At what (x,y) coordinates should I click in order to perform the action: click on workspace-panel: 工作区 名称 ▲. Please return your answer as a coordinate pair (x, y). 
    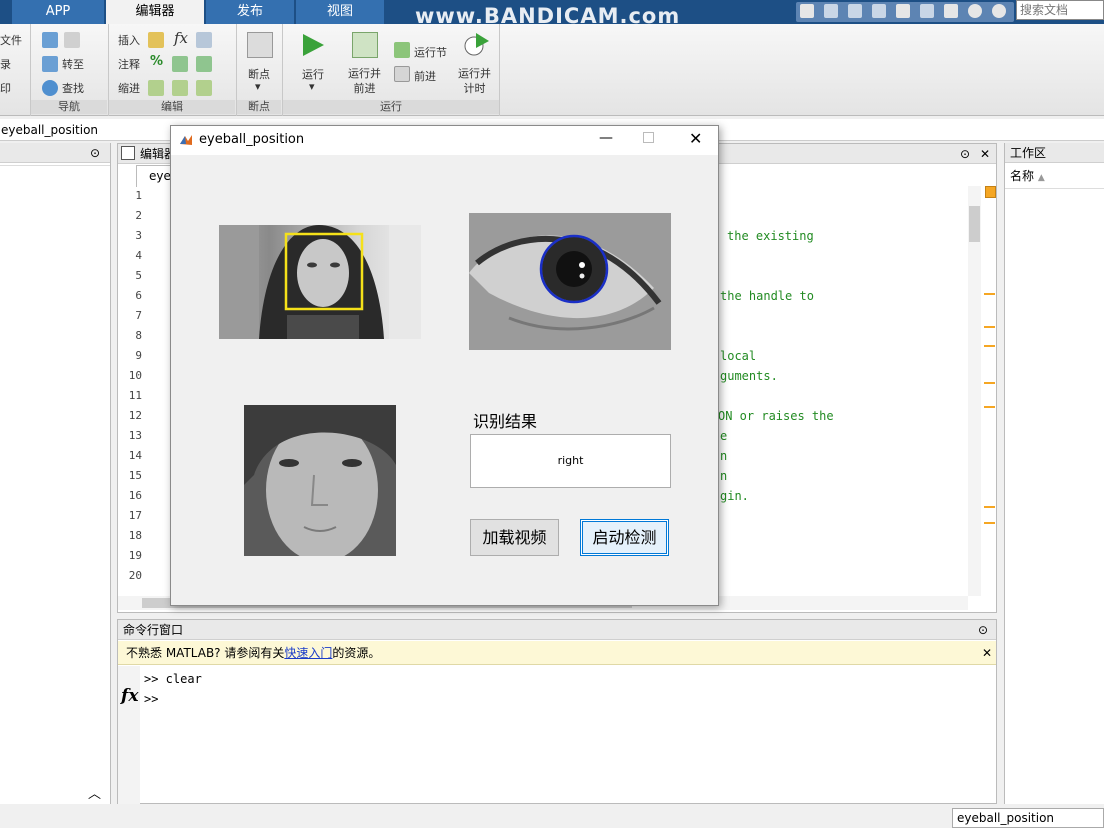
    Looking at the image, I should click on (1054, 473).